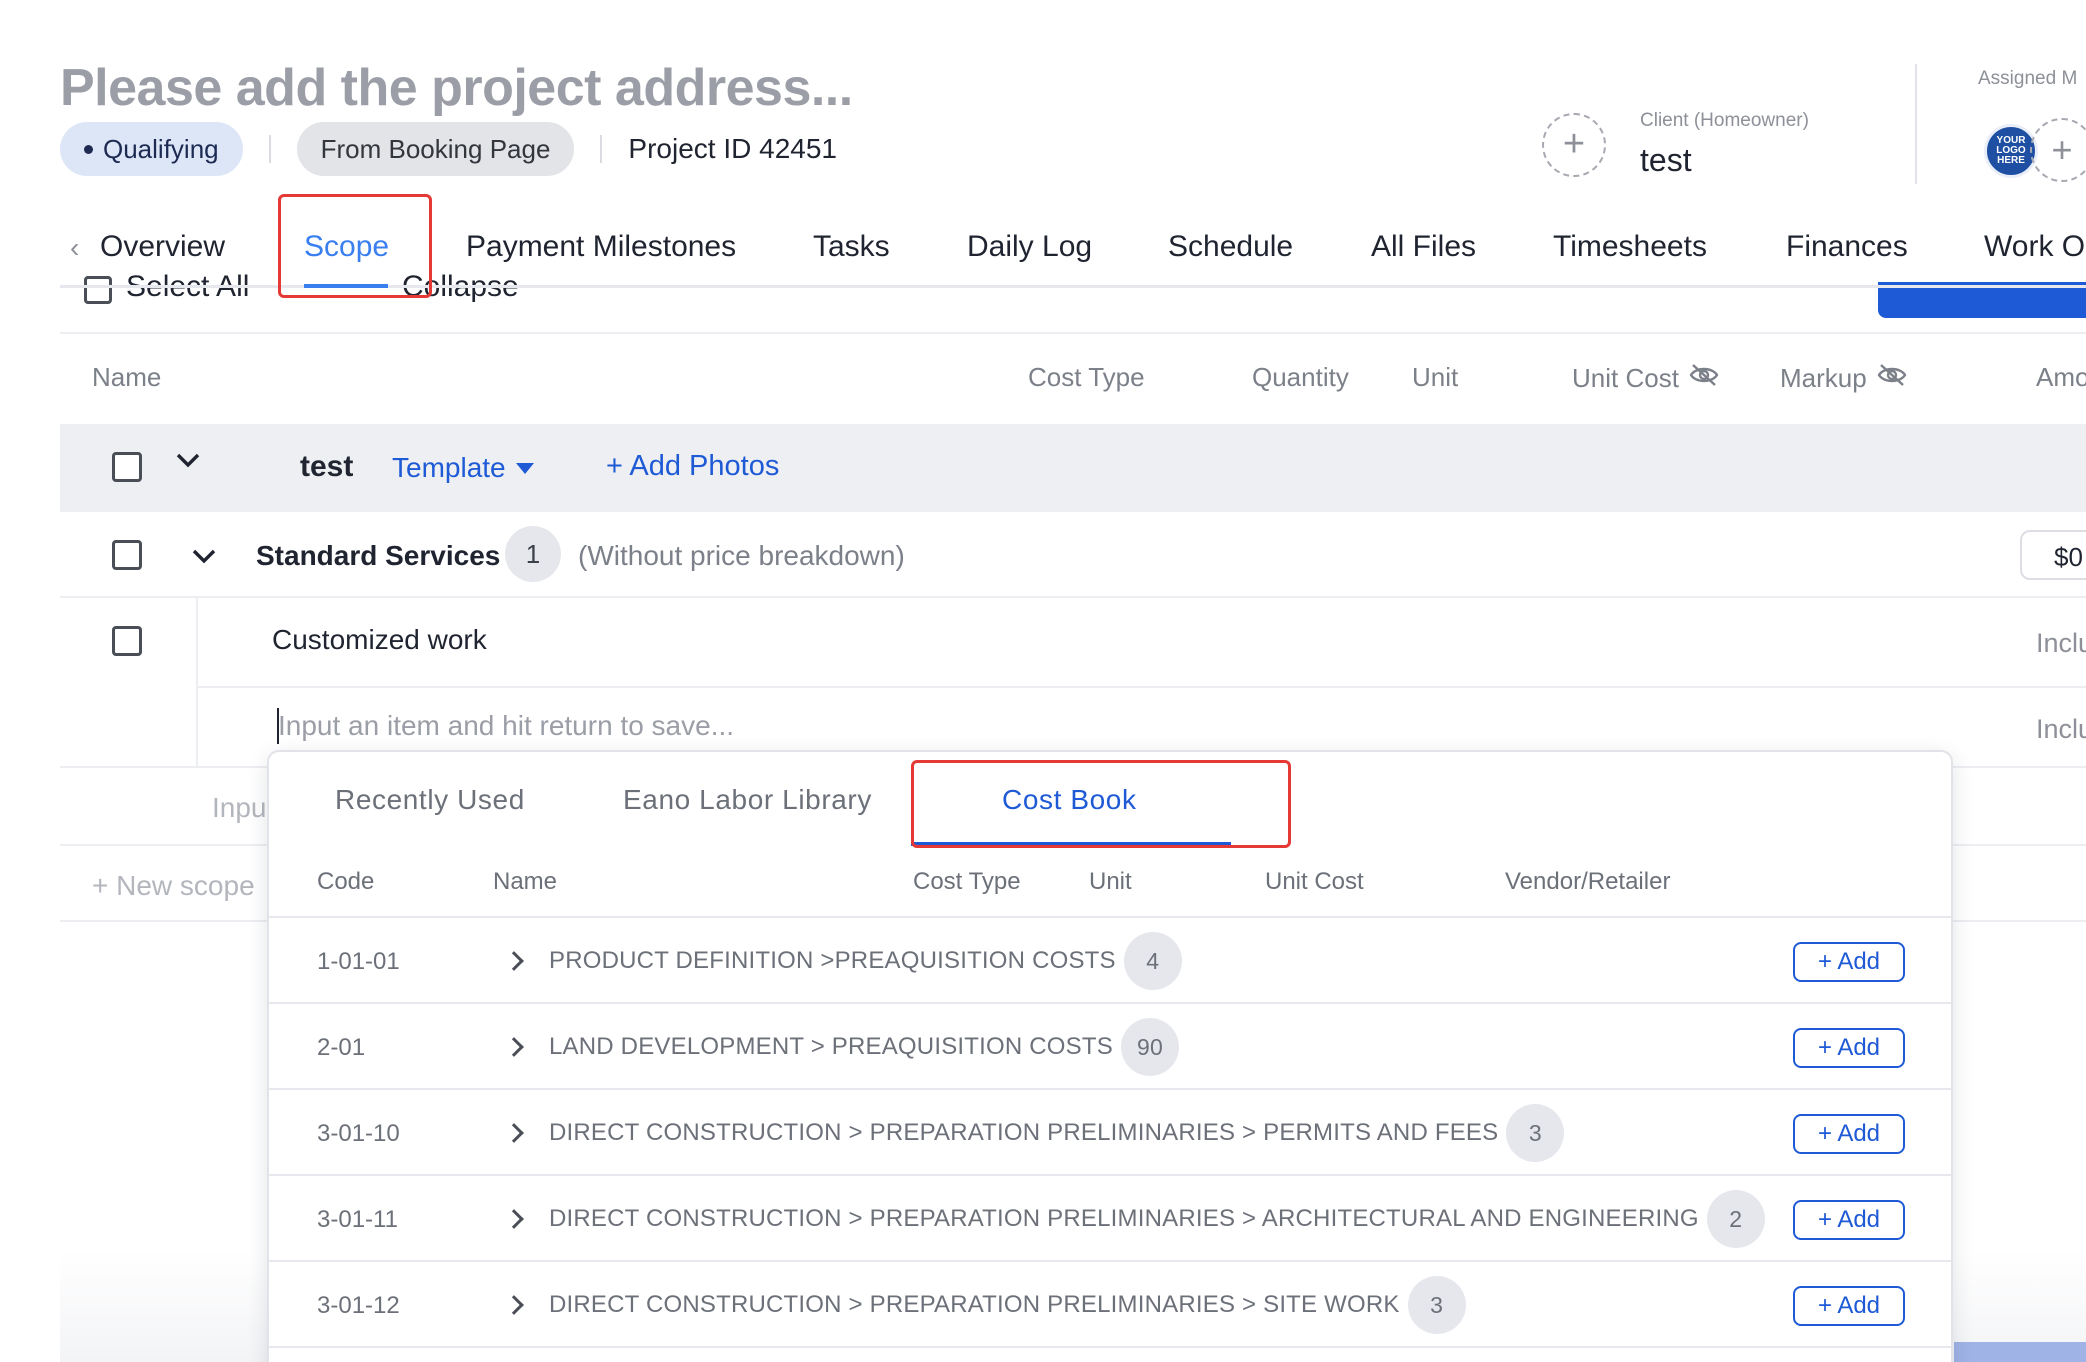 The height and width of the screenshot is (1362, 2086). What do you see at coordinates (239, 808) in the screenshot?
I see `section-input-partial: Inpu` at bounding box center [239, 808].